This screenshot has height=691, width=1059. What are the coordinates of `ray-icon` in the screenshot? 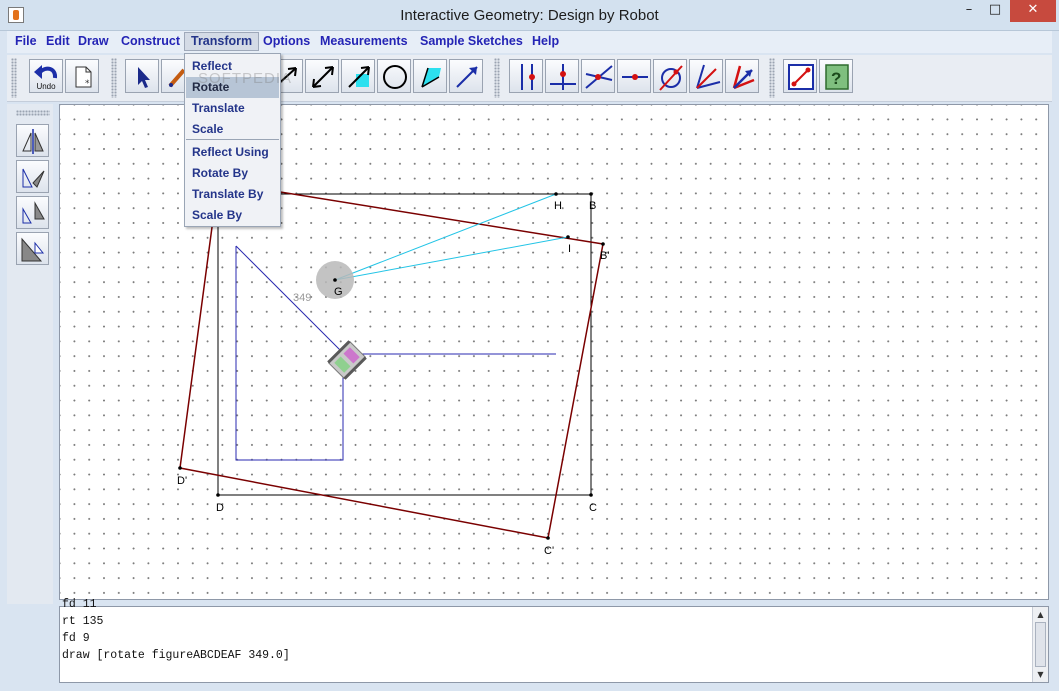 It's located at (323, 77).